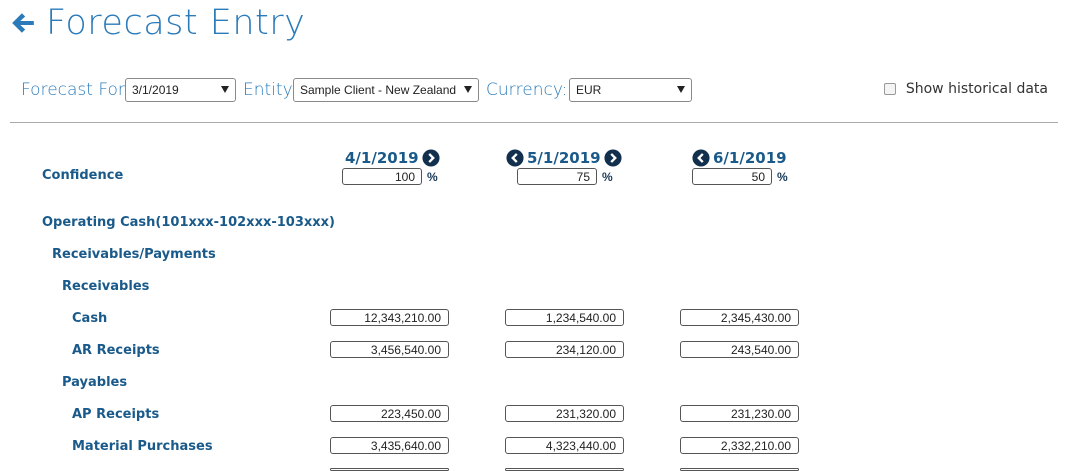 This screenshot has width=1068, height=471. I want to click on forecast-for-label: Forecast For:, so click(76, 90).